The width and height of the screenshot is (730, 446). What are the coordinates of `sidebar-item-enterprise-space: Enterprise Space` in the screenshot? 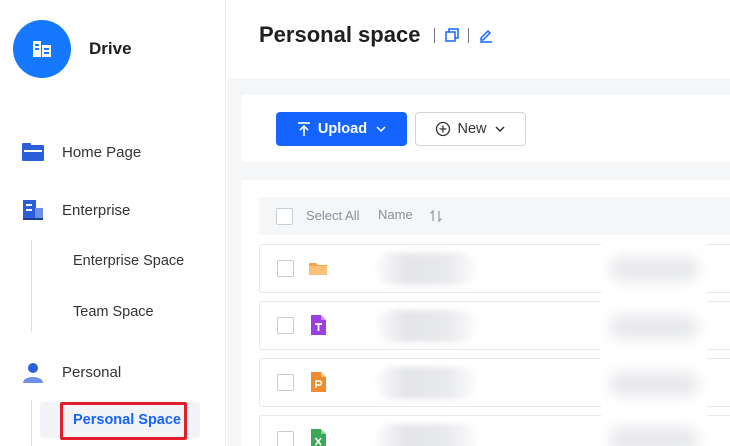 It's located at (120, 261).